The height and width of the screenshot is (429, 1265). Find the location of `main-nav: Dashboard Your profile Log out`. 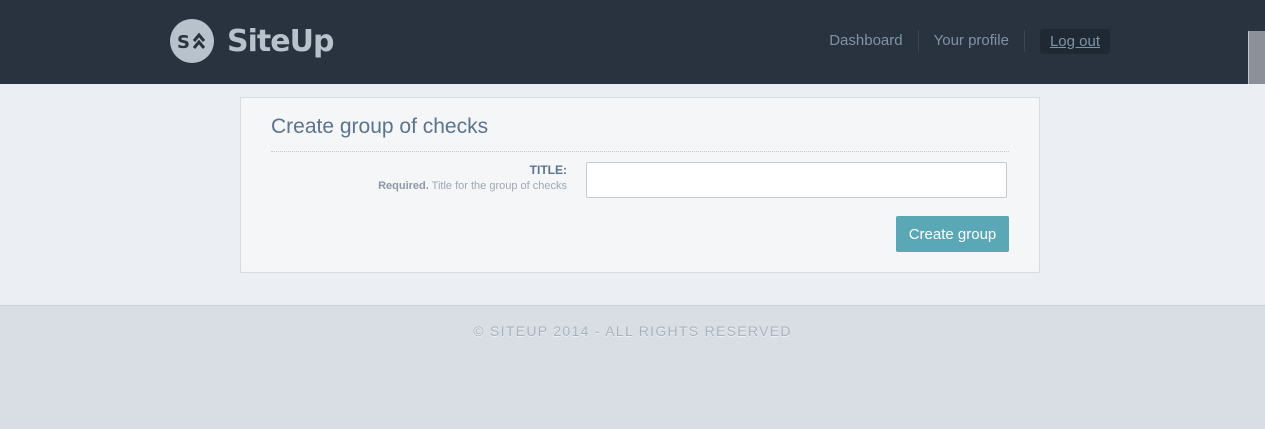

main-nav: Dashboard Your profile Log out is located at coordinates (962, 41).